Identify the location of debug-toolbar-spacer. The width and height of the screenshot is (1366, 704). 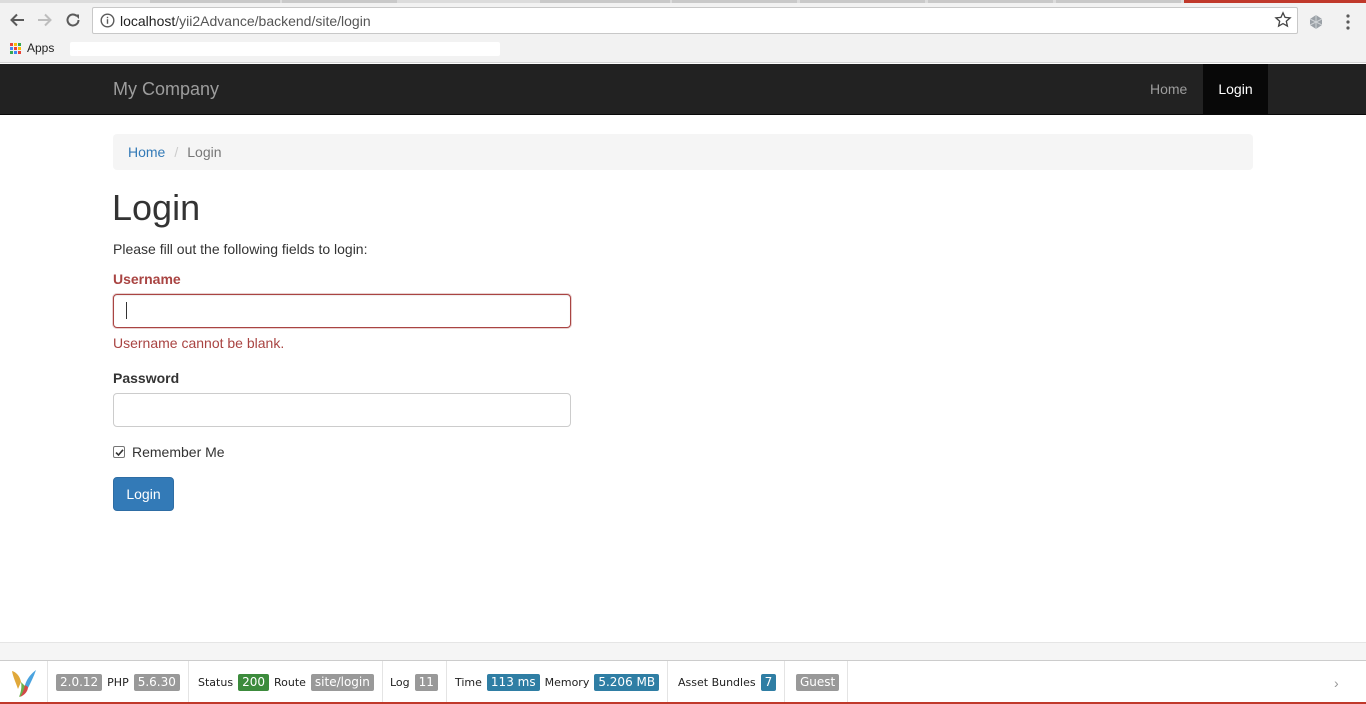
(683, 651).